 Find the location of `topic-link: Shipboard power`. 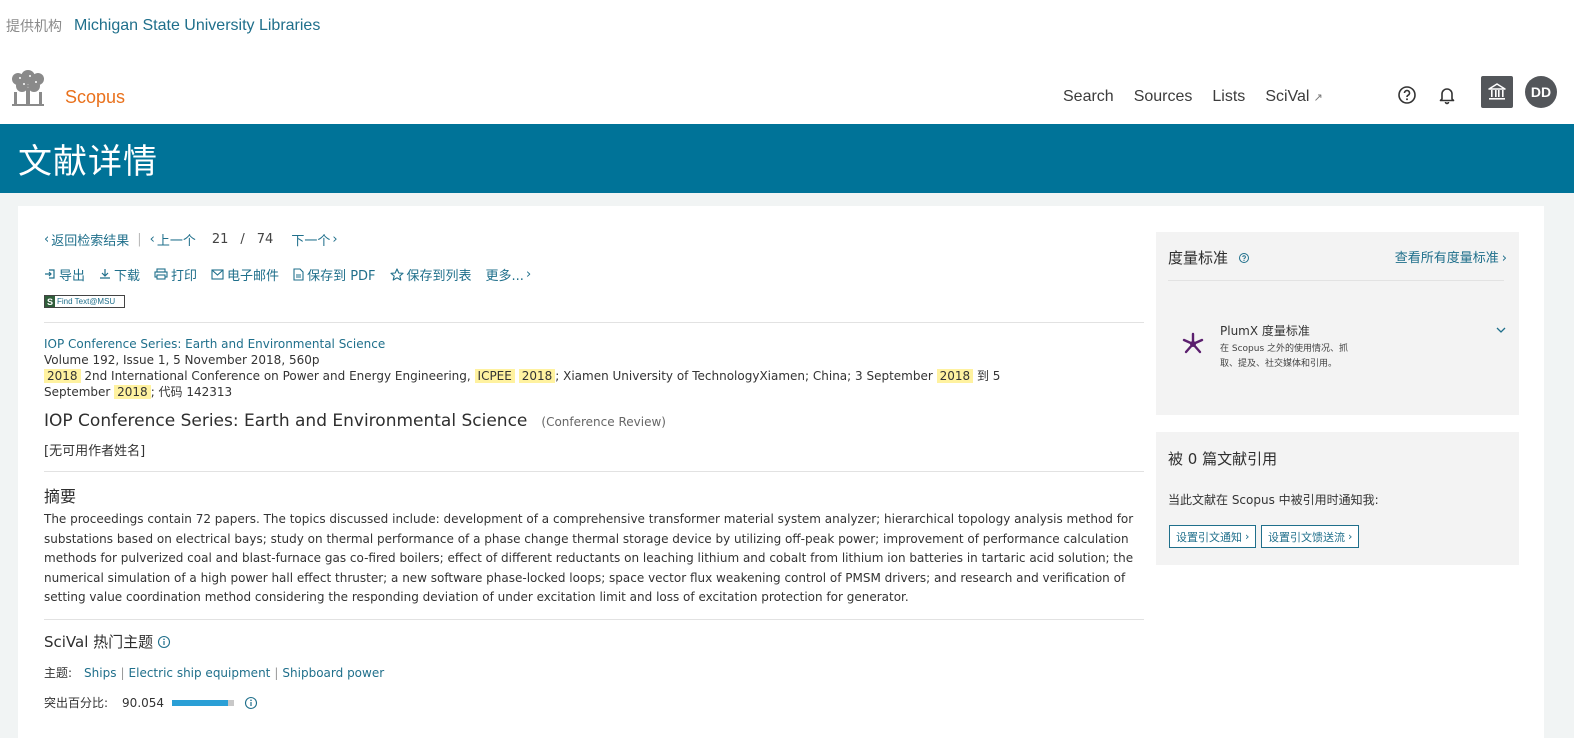

topic-link: Shipboard power is located at coordinates (333, 673).